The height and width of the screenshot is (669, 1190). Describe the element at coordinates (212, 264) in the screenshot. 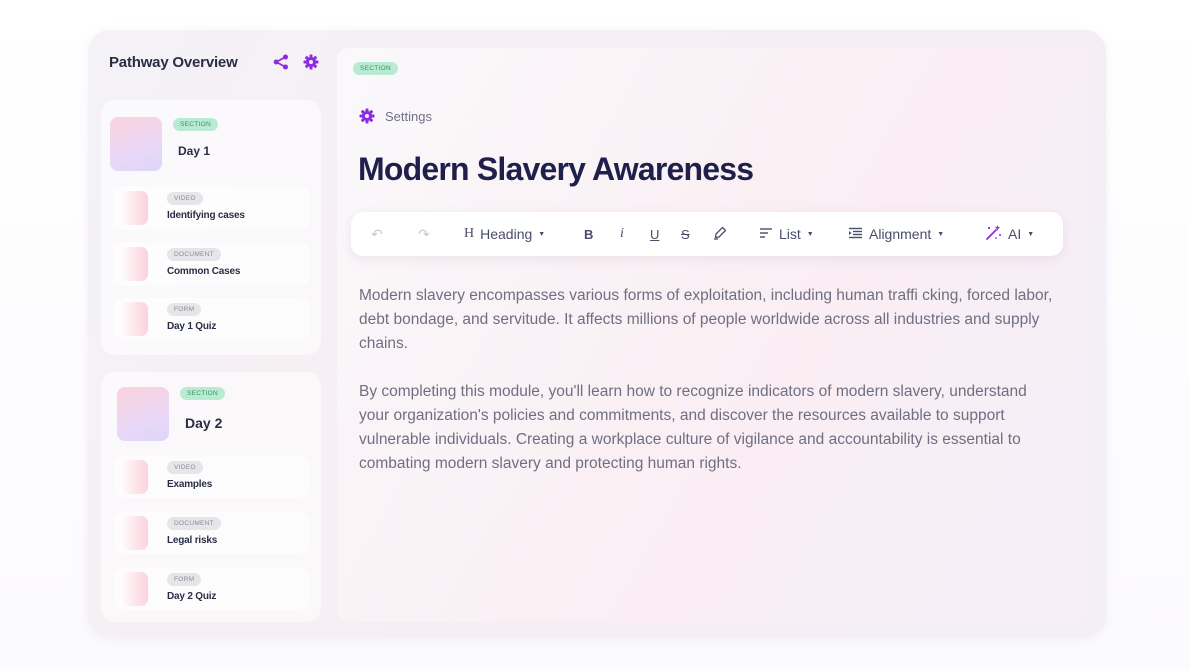

I see `list-item: DOCUMENT Common Cases` at that location.